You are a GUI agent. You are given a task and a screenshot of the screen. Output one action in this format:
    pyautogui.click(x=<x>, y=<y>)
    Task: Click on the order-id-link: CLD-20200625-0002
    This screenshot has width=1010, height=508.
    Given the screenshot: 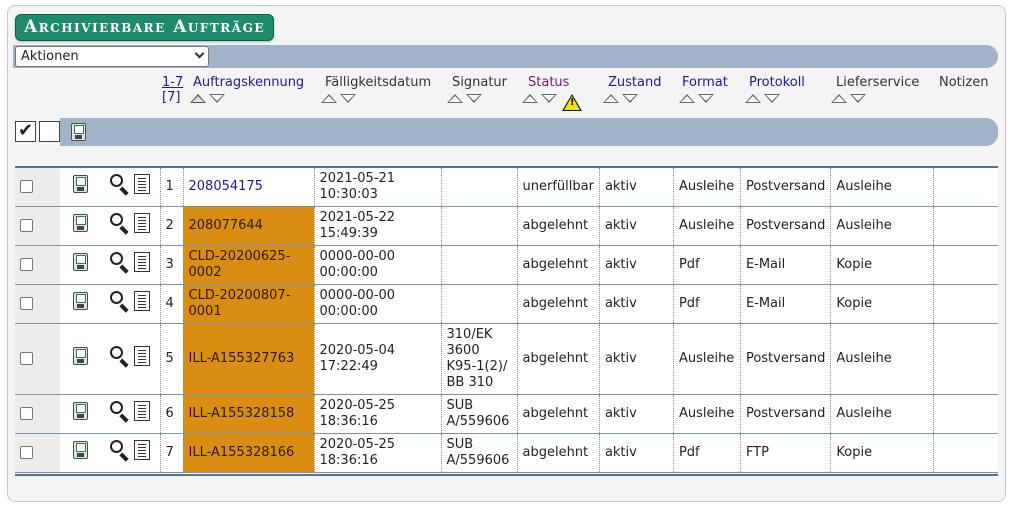 What is the action you would take?
    pyautogui.click(x=240, y=264)
    